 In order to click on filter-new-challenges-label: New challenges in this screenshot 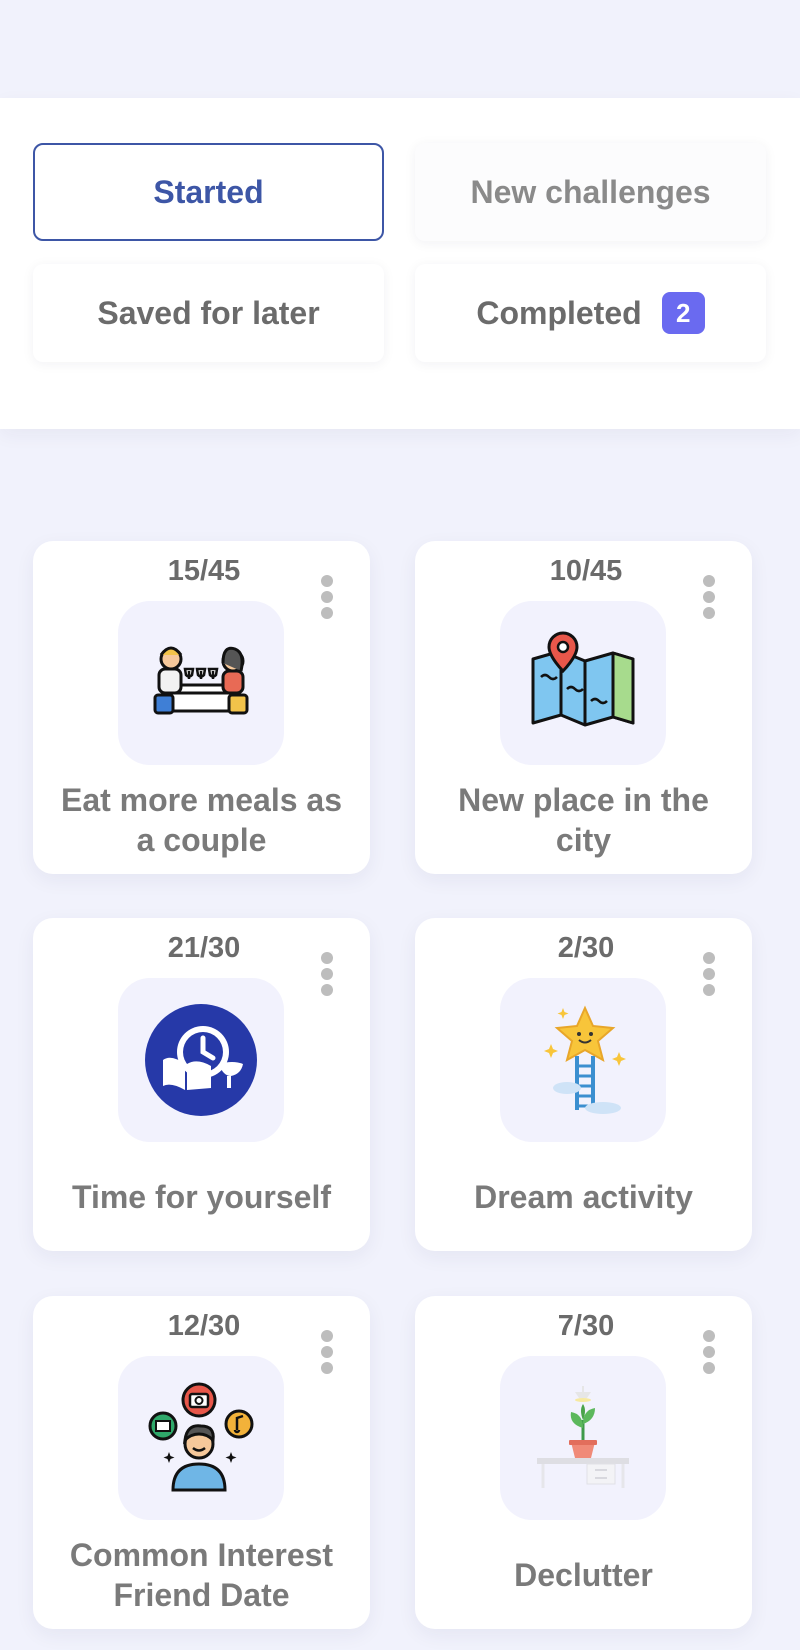, I will do `click(590, 191)`.